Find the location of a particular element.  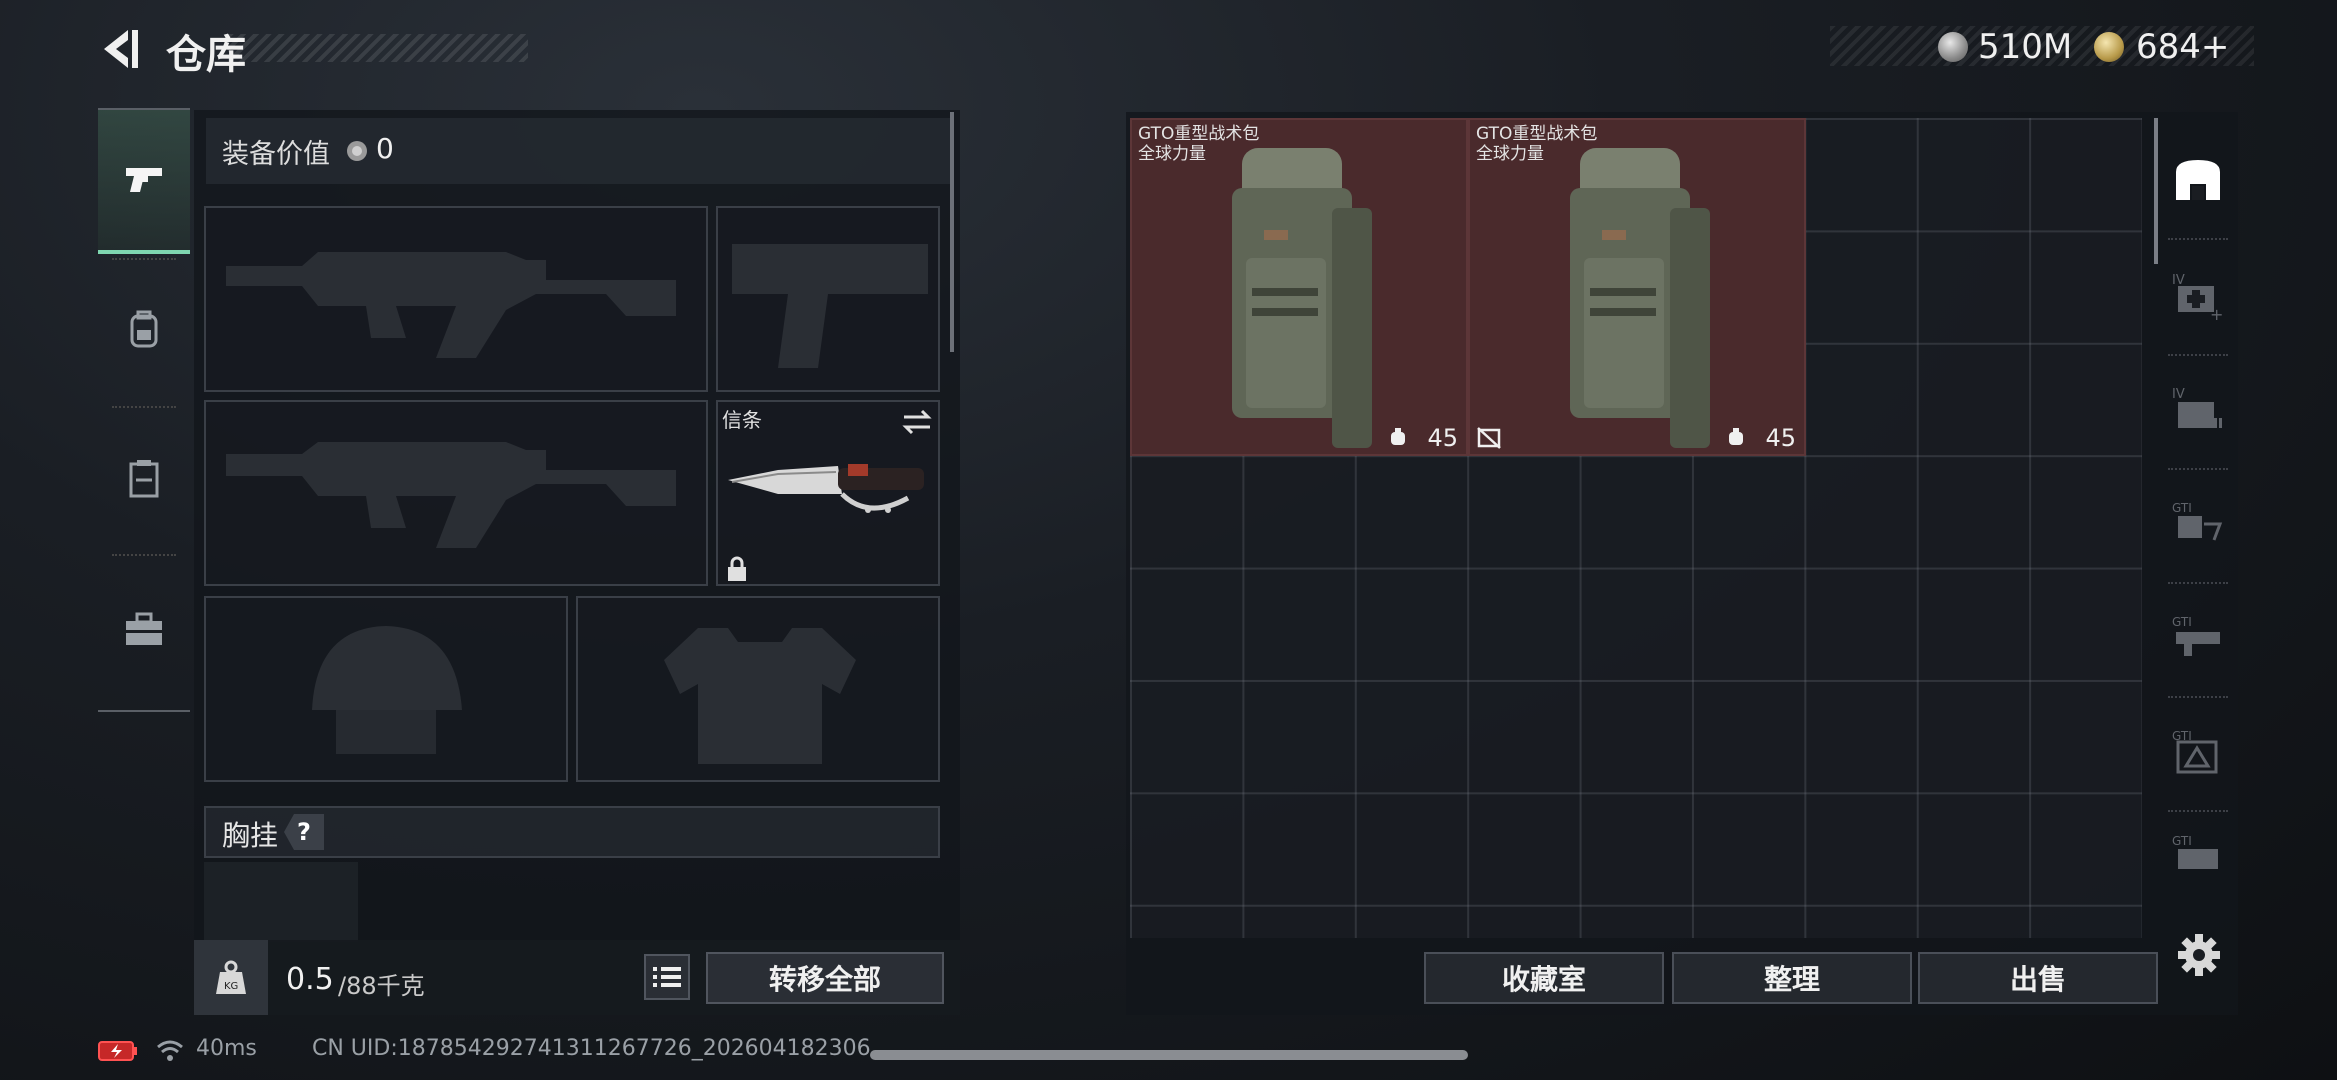

tab-case is located at coordinates (144, 629).